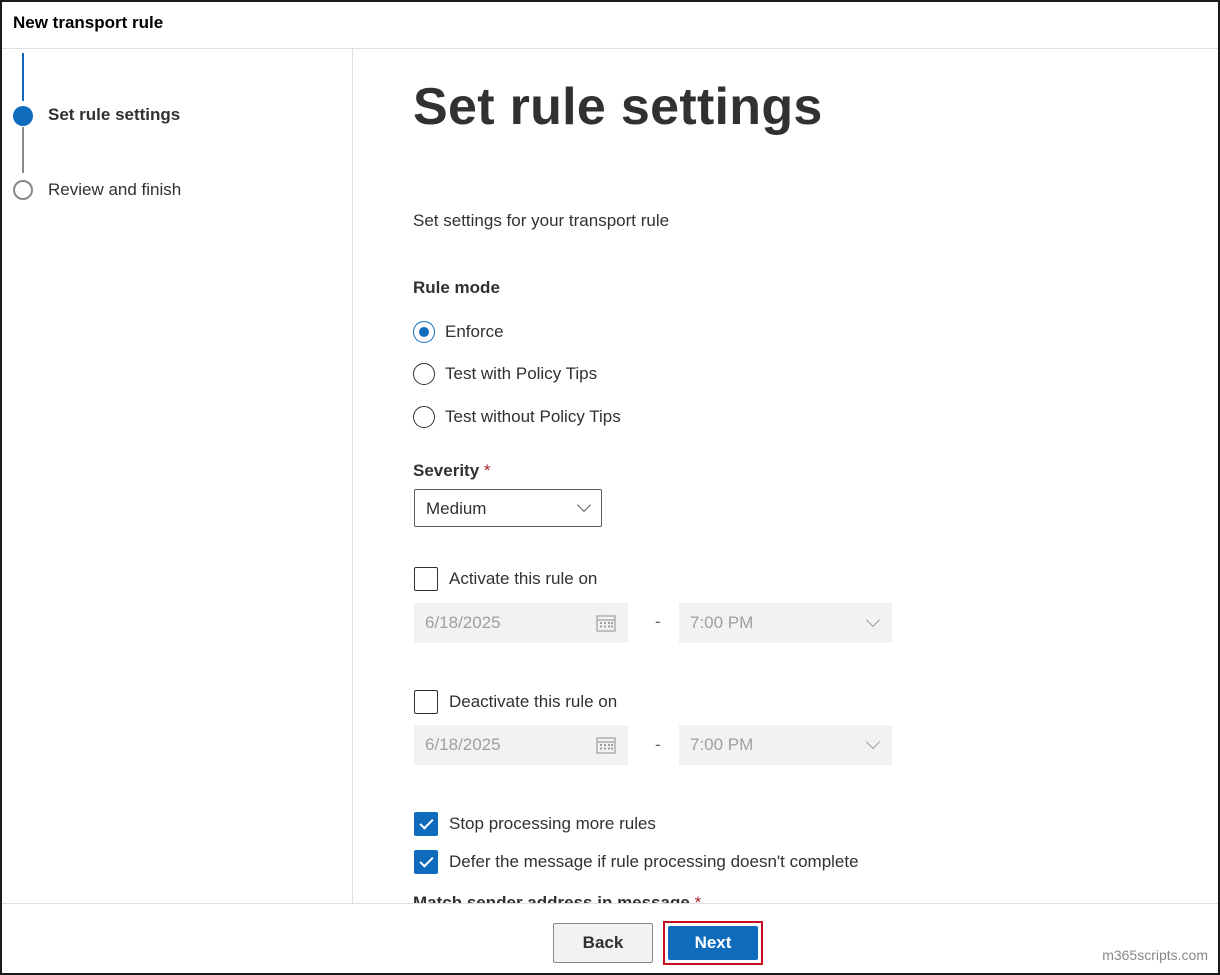  What do you see at coordinates (785, 745) in the screenshot?
I see `deactivate-time-dropdown: 7:00 PM` at bounding box center [785, 745].